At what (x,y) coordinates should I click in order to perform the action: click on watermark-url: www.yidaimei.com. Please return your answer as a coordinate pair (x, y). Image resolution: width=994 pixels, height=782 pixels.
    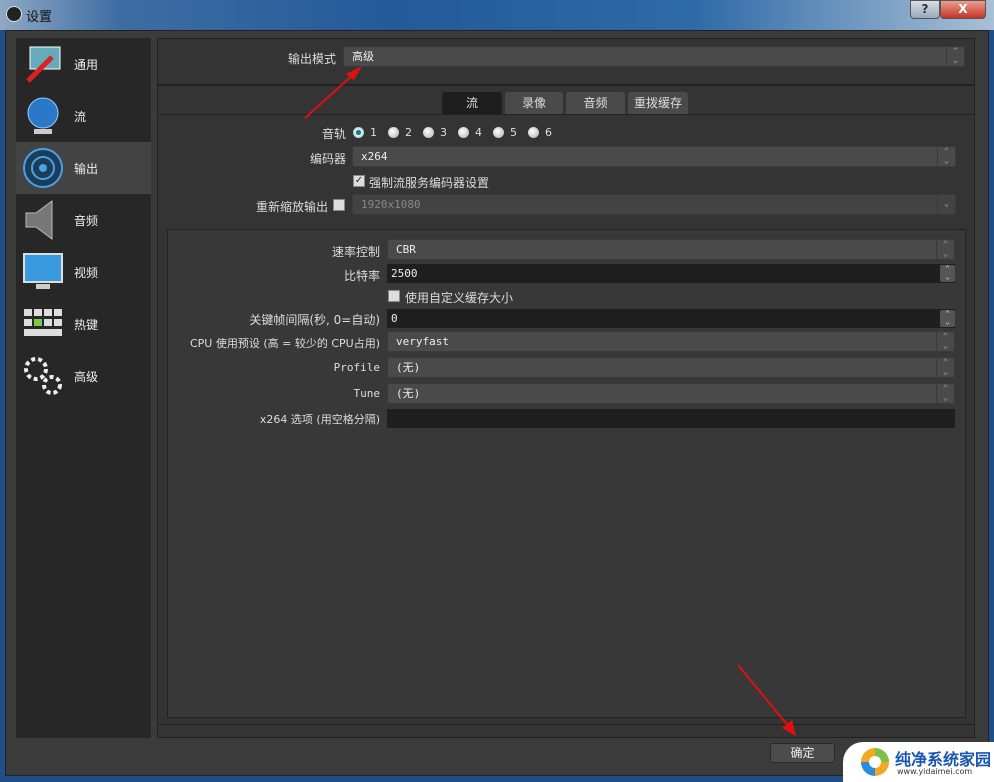
    Looking at the image, I should click on (935, 771).